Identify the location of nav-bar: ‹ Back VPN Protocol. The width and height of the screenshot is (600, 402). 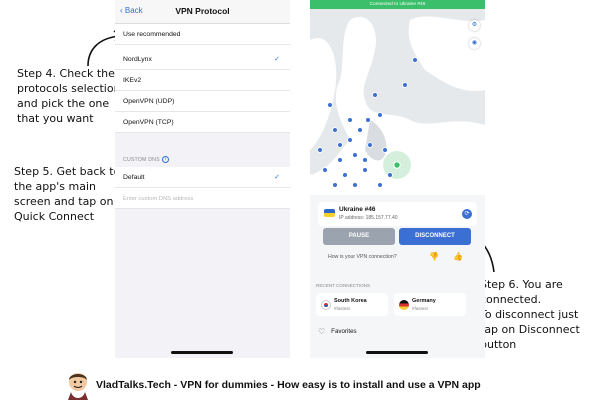
(202, 12).